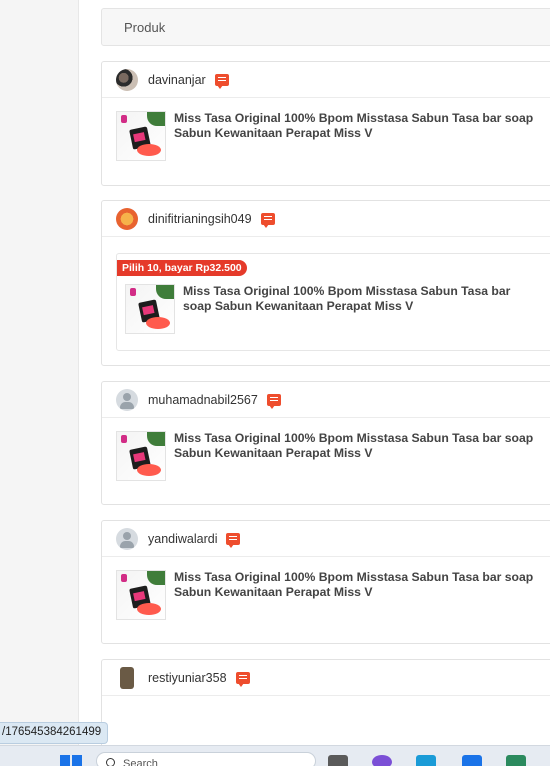 The image size is (550, 766). I want to click on order-header: dinifitrianingsih049, so click(326, 219).